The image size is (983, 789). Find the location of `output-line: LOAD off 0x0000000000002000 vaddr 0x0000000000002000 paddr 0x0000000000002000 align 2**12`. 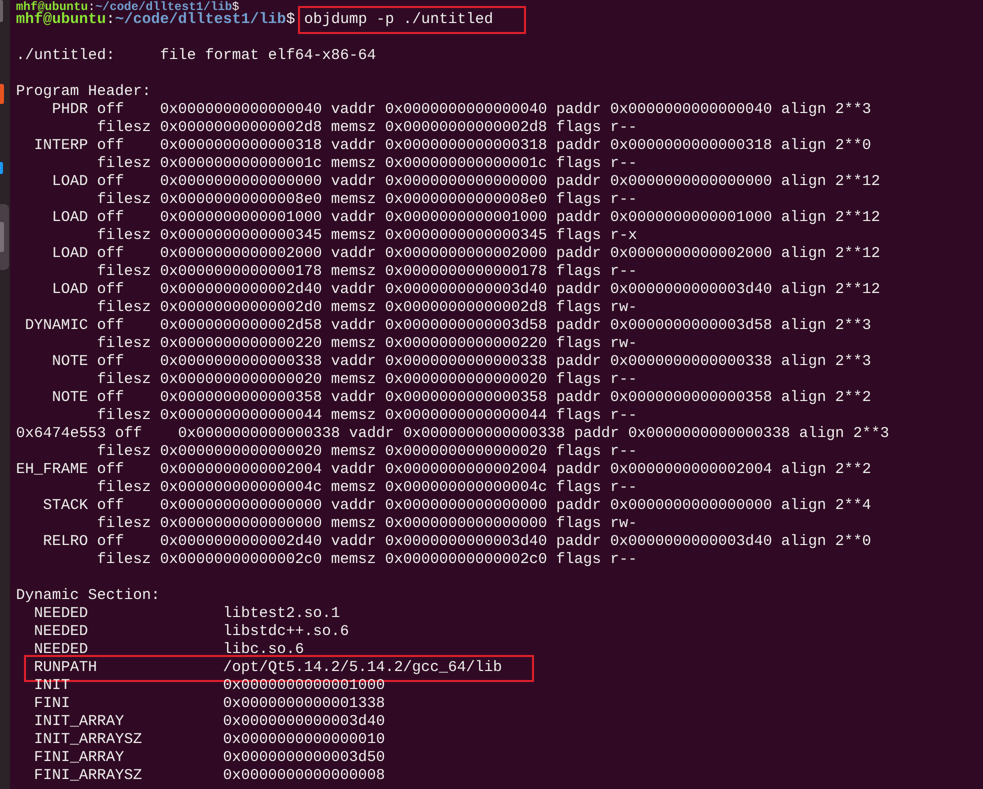

output-line: LOAD off 0x0000000000002000 vaddr 0x0000000000002000 paddr 0x0000000000002000 align 2**12 is located at coordinates (465, 253).